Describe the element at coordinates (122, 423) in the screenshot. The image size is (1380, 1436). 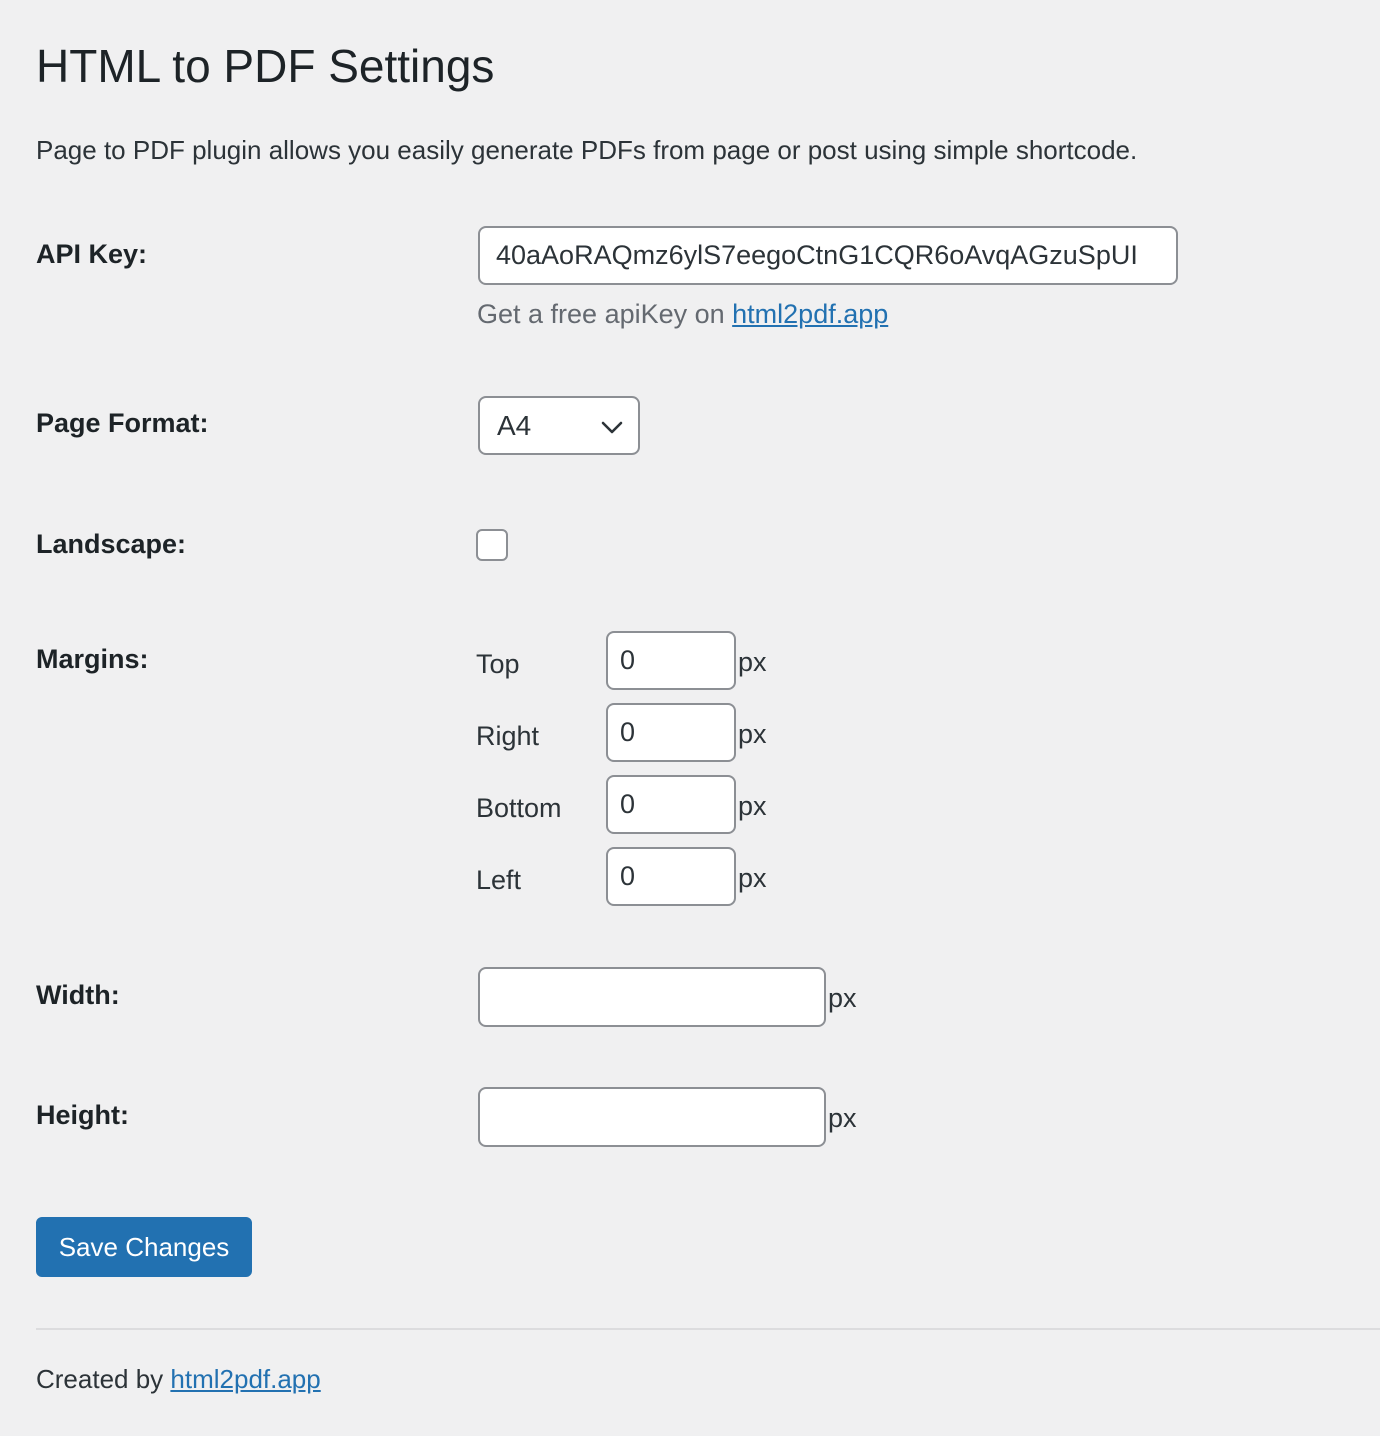
I see `page-format-label: Page Format:` at that location.